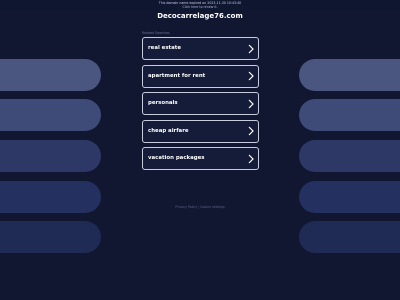  I want to click on related-link-personals: personals, so click(200, 103).